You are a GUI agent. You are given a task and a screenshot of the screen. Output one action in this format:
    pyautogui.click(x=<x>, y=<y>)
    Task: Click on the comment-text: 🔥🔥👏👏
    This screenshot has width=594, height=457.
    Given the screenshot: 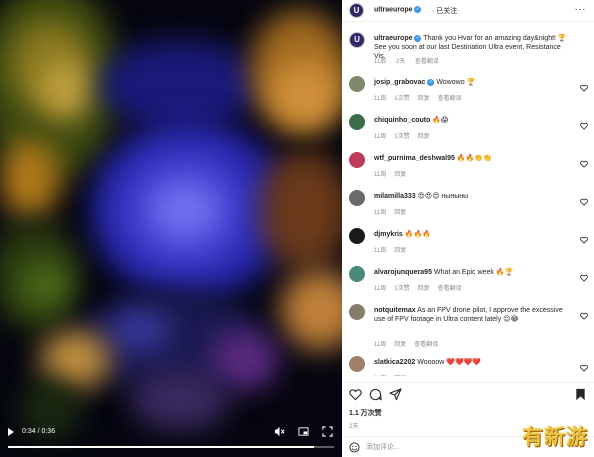 What is the action you would take?
    pyautogui.click(x=474, y=158)
    